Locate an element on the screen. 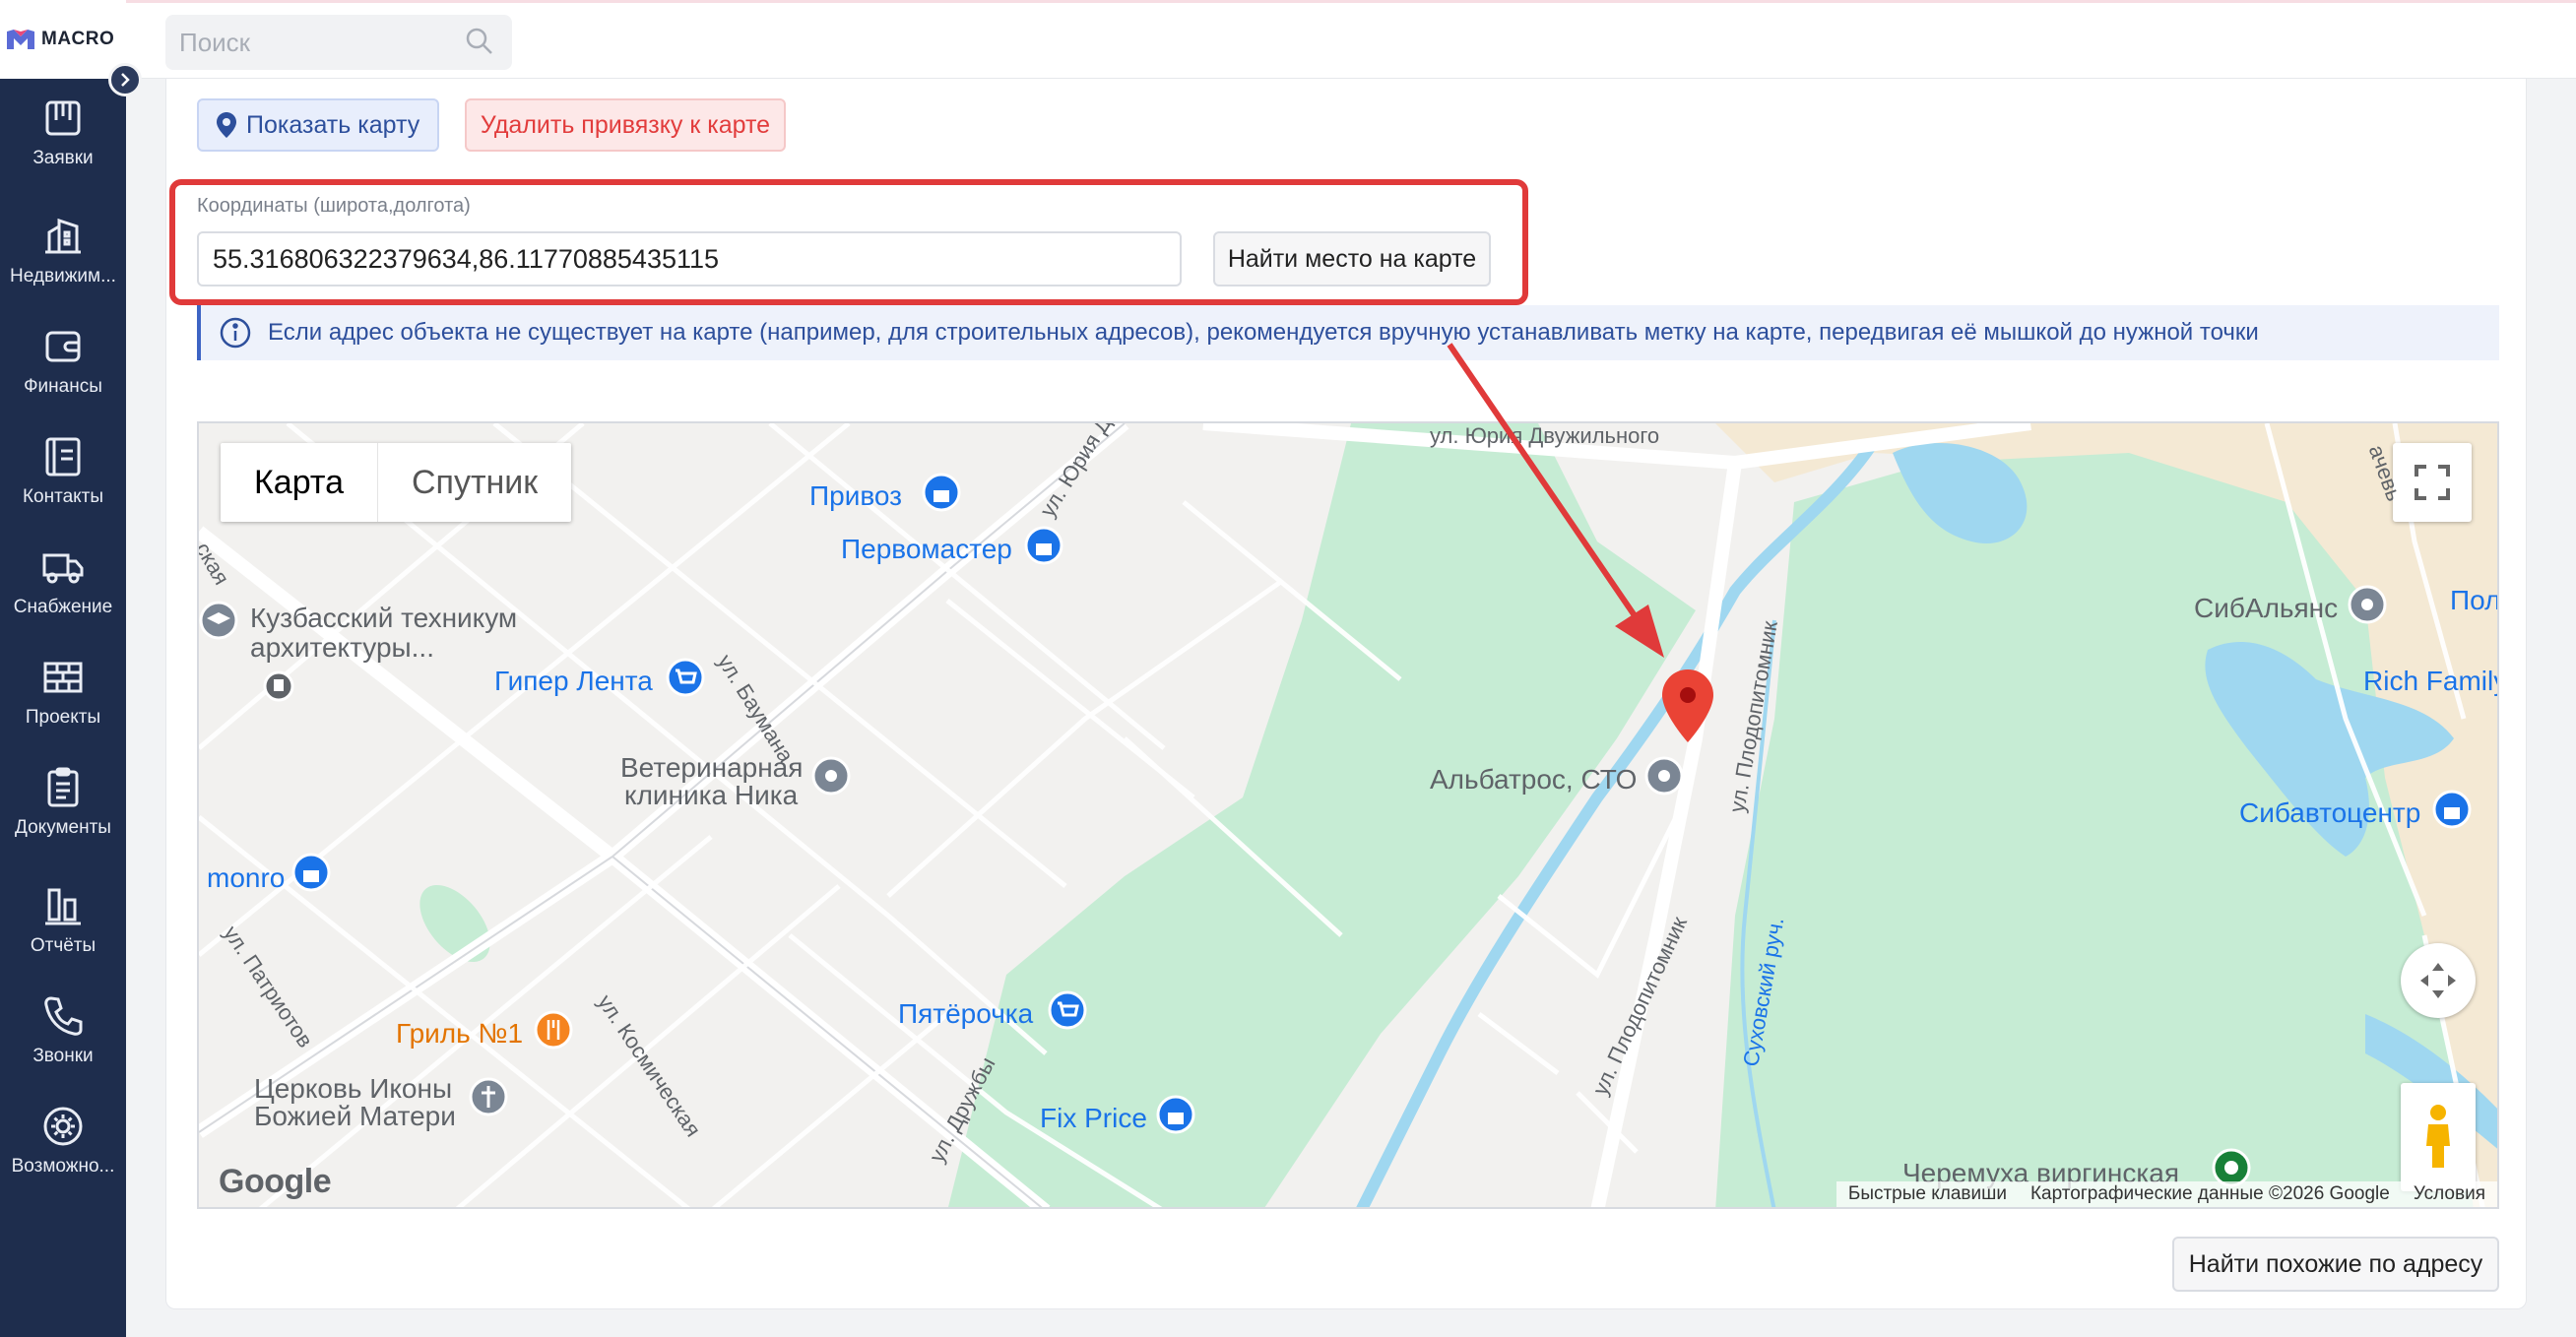 The width and height of the screenshot is (2576, 1337). sidebar-item-projects: Проекты is located at coordinates (63, 705).